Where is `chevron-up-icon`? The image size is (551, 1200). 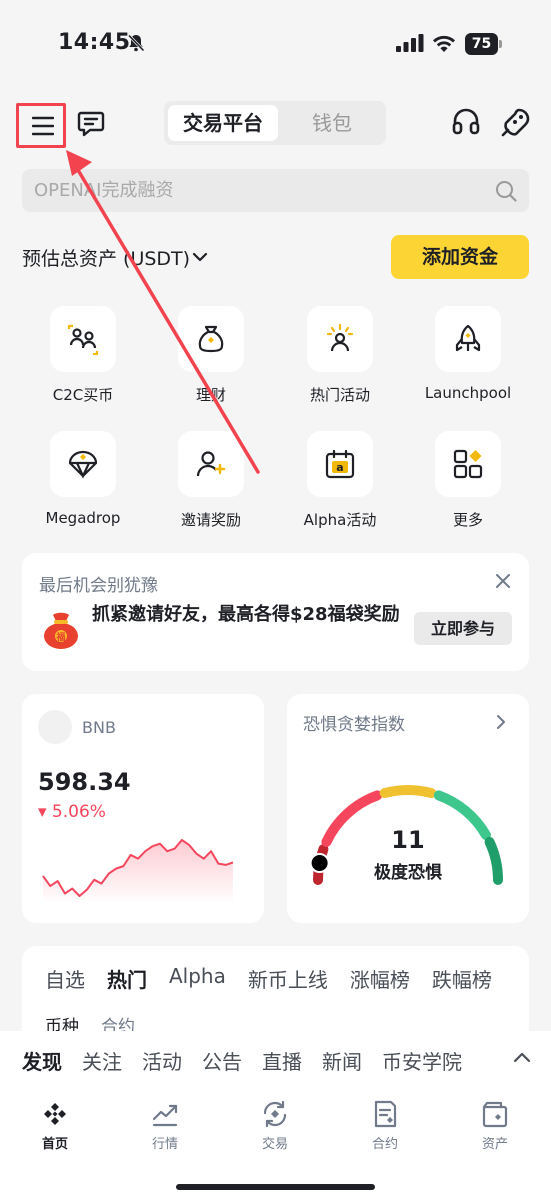 chevron-up-icon is located at coordinates (522, 1057).